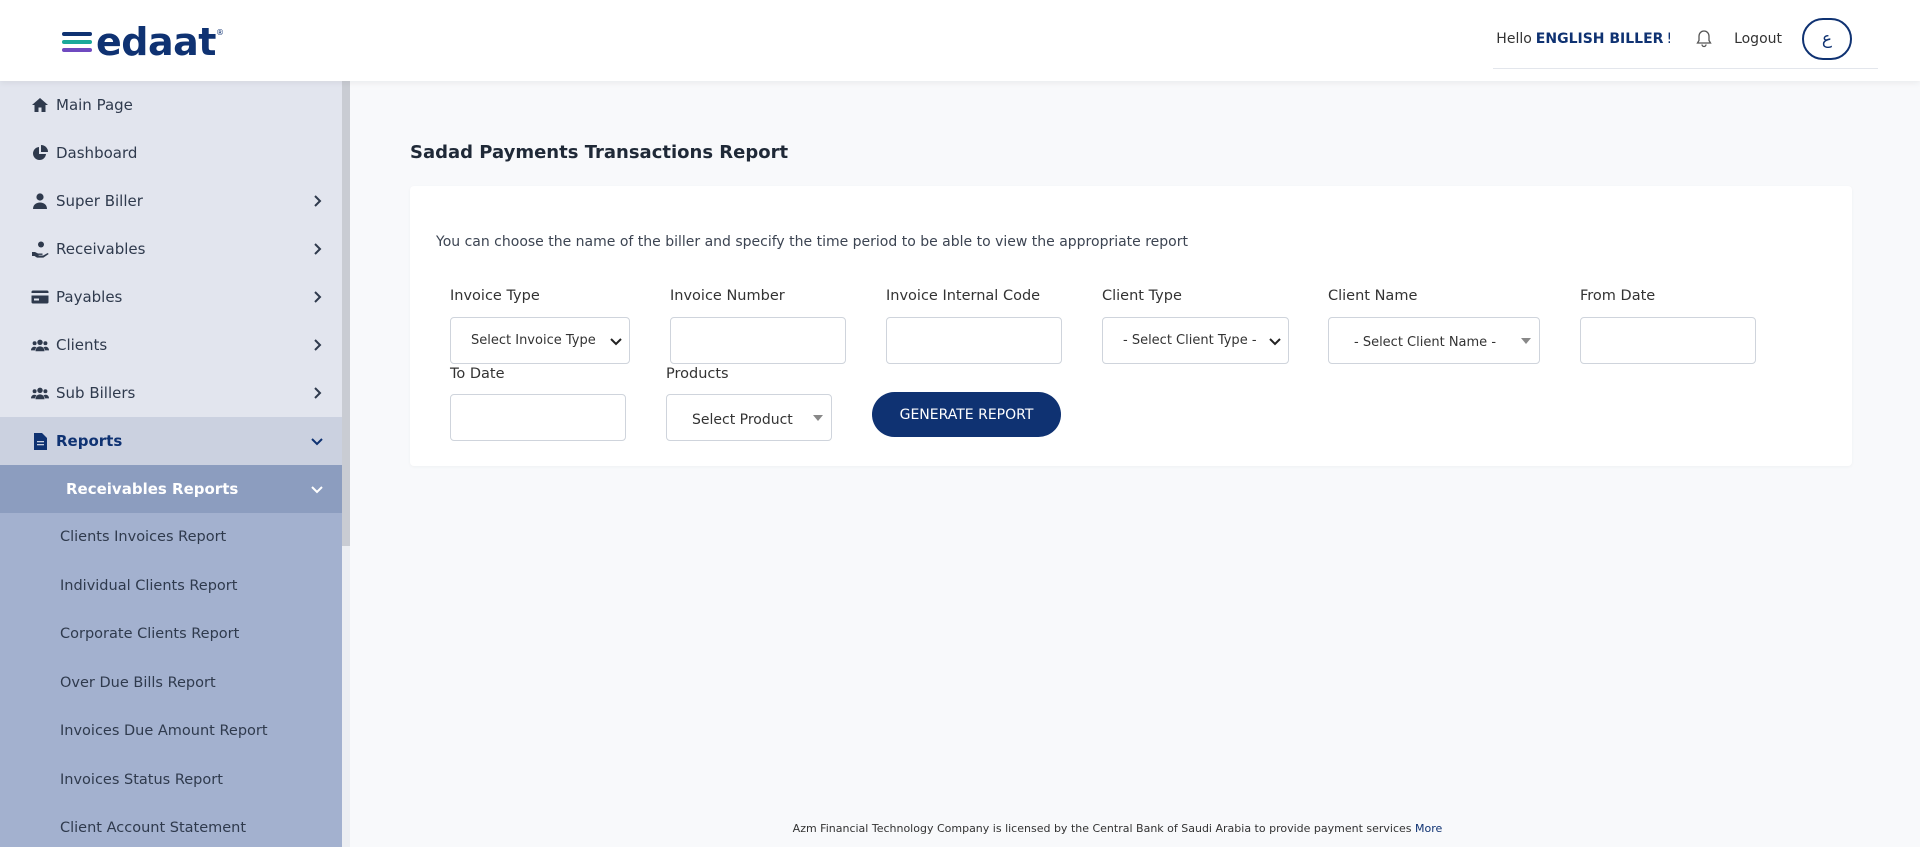 This screenshot has width=1920, height=847. I want to click on products-select: Select Product, so click(749, 417).